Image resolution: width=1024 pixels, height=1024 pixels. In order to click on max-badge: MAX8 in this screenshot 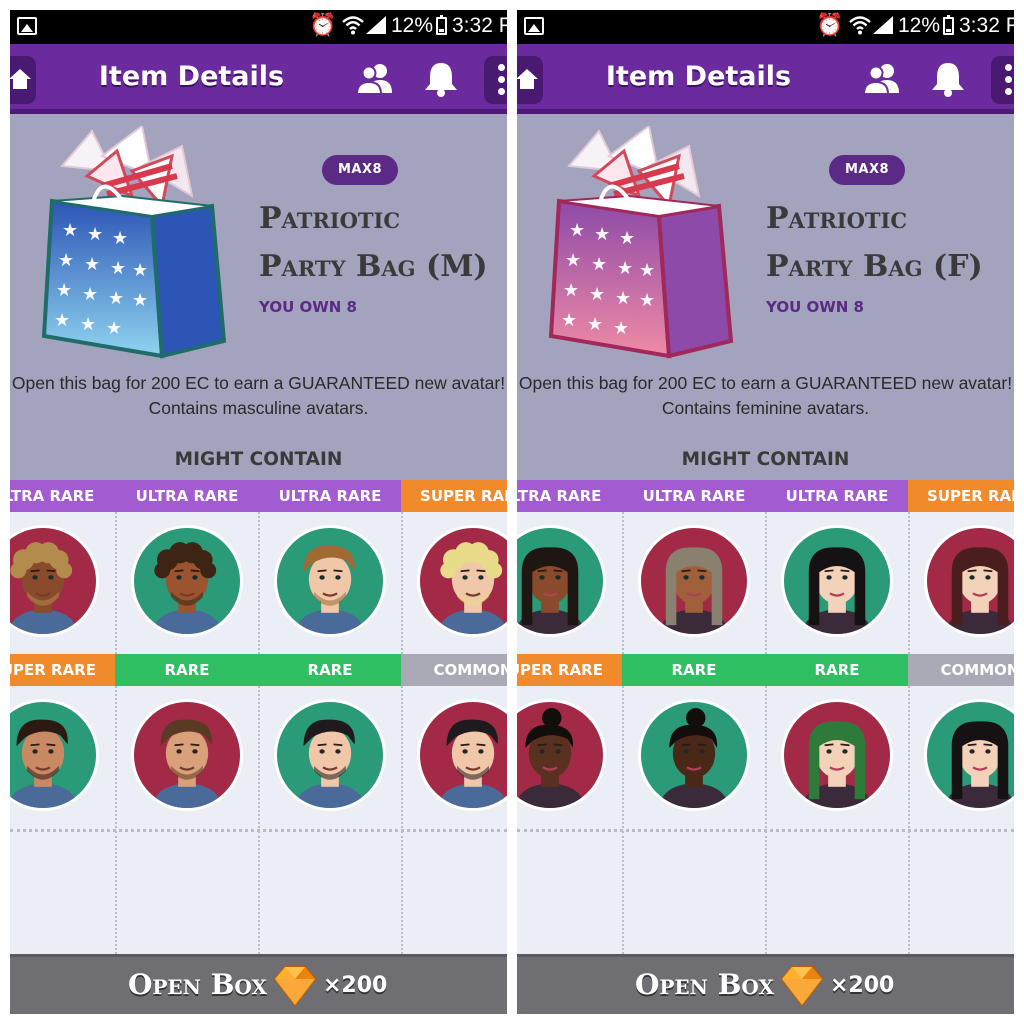, I will do `click(360, 170)`.